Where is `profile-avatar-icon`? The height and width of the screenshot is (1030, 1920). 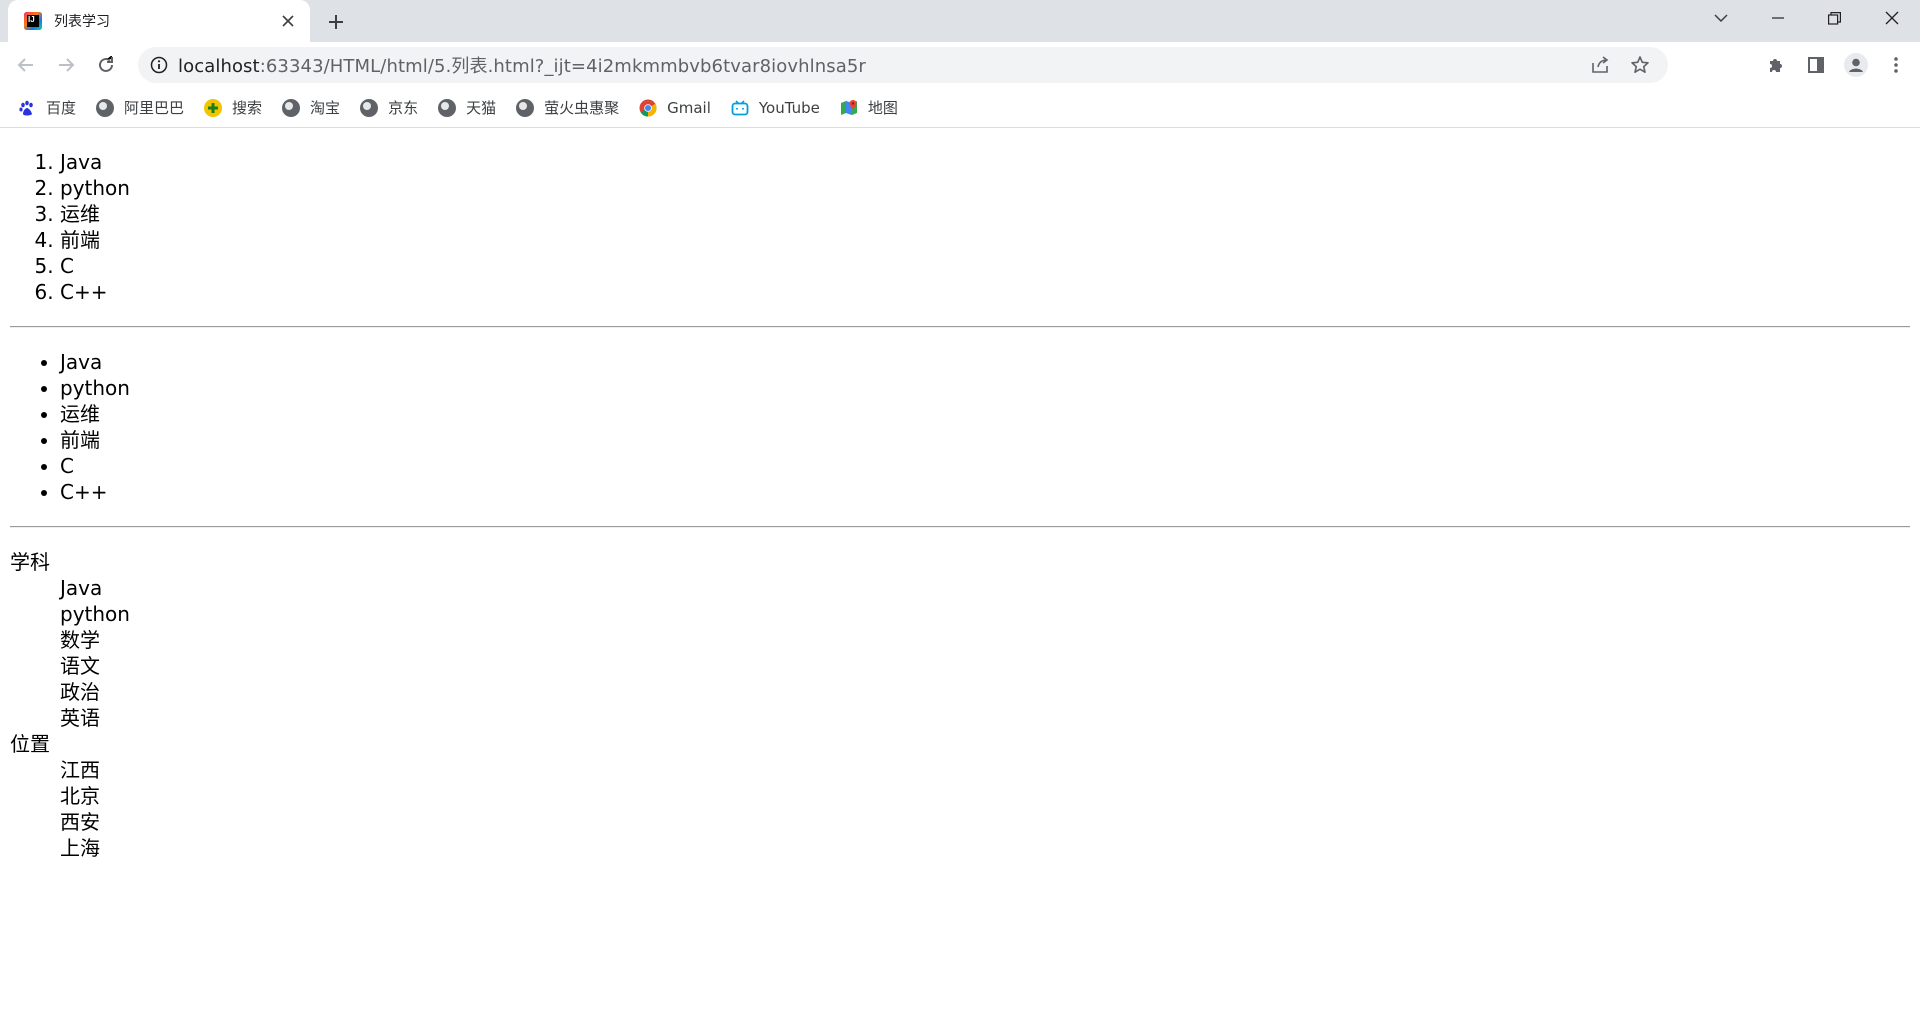 profile-avatar-icon is located at coordinates (1856, 65).